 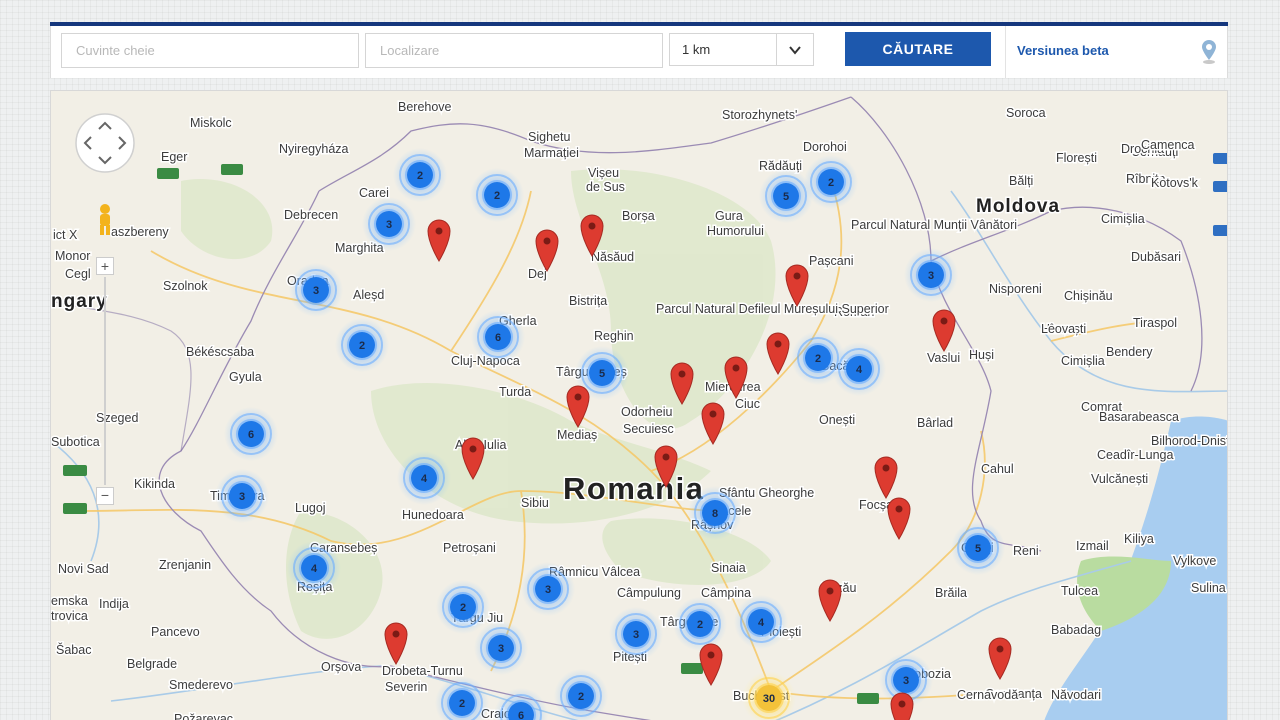 What do you see at coordinates (1168, 145) in the screenshot?
I see `place-label: Camenca` at bounding box center [1168, 145].